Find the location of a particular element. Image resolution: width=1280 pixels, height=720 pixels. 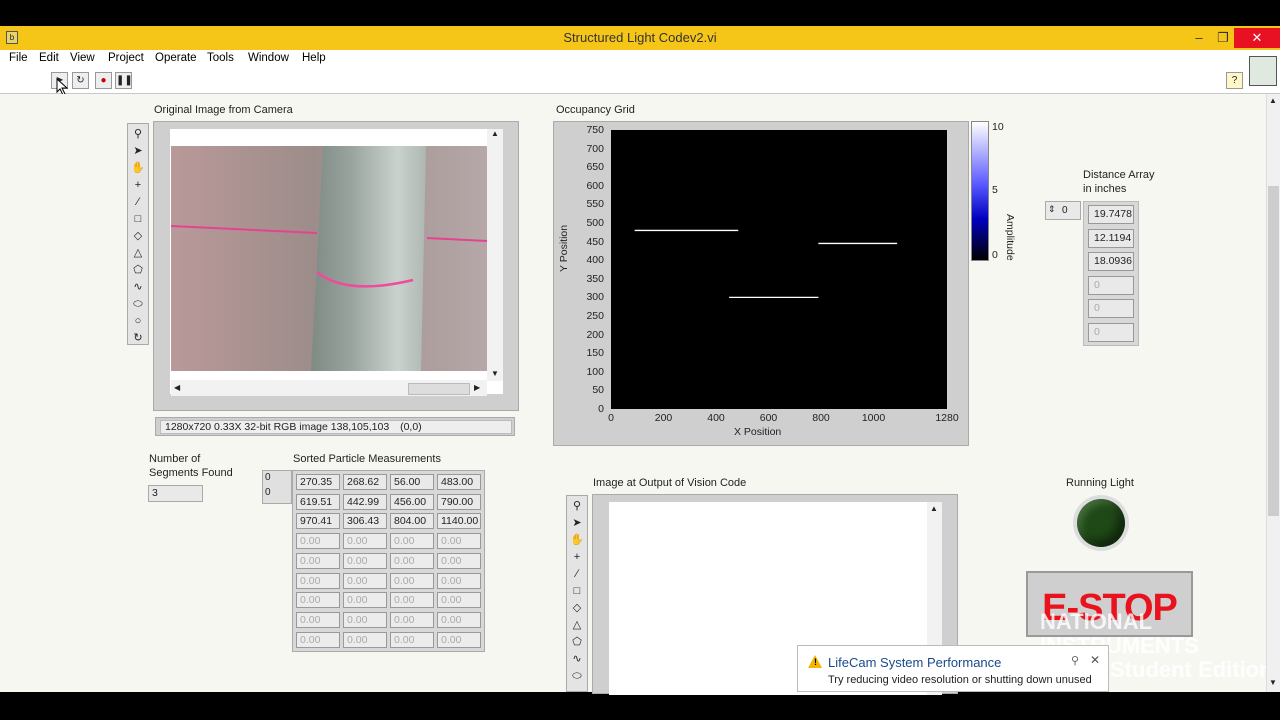

scroll-thumb is located at coordinates (439, 389).